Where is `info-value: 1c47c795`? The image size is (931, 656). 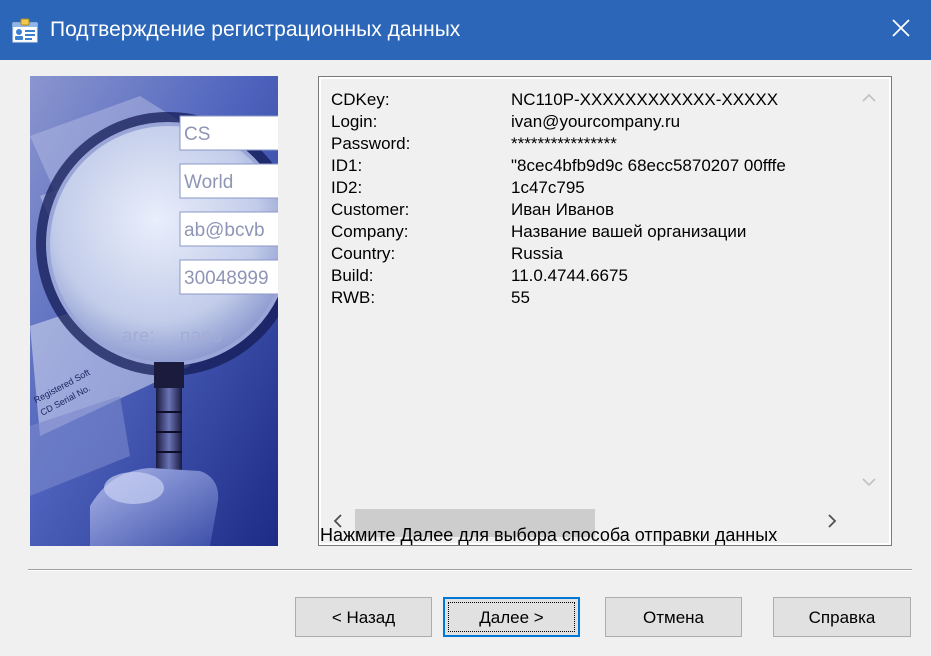 info-value: 1c47c795 is located at coordinates (548, 187).